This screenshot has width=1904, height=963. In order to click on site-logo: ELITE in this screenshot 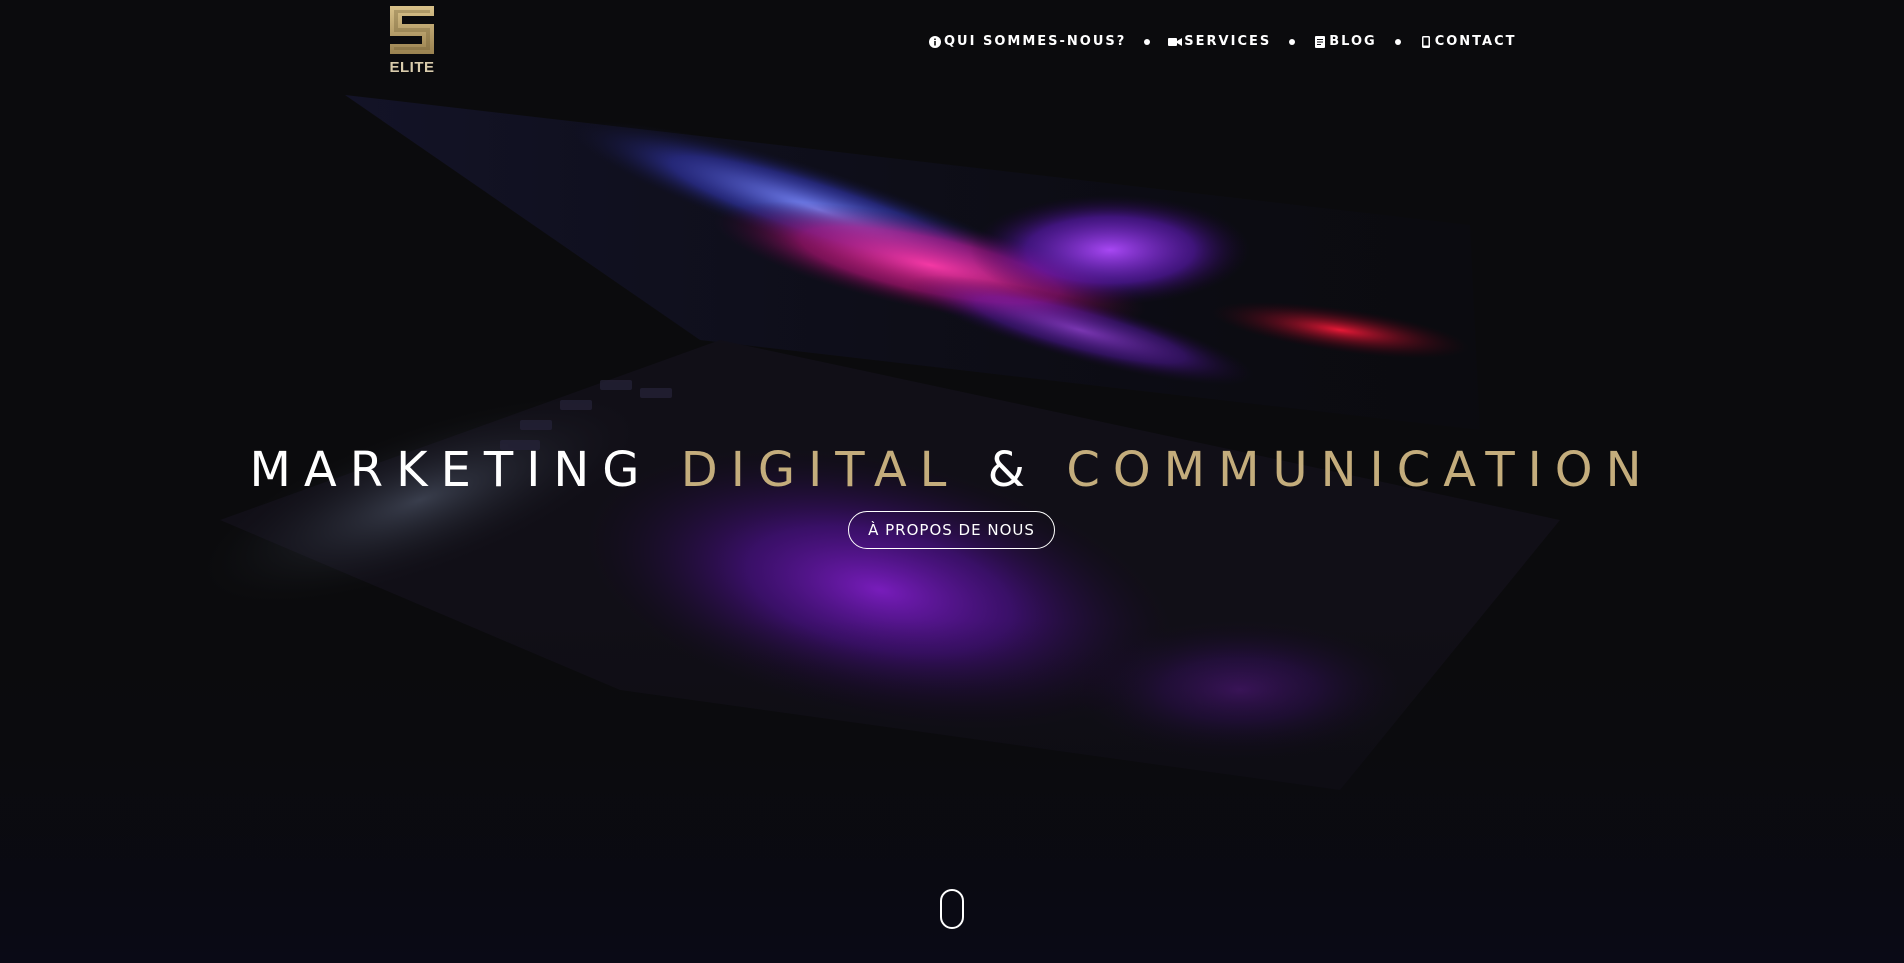, I will do `click(412, 42)`.